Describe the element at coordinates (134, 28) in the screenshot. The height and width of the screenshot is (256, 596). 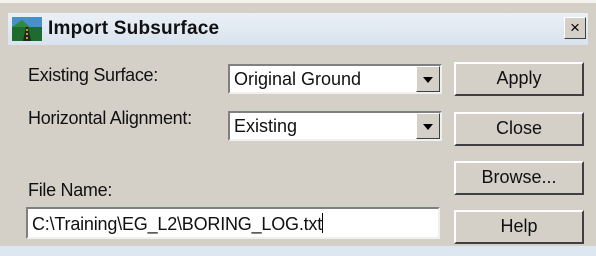
I see `dialog-title: Import Subsurface` at that location.